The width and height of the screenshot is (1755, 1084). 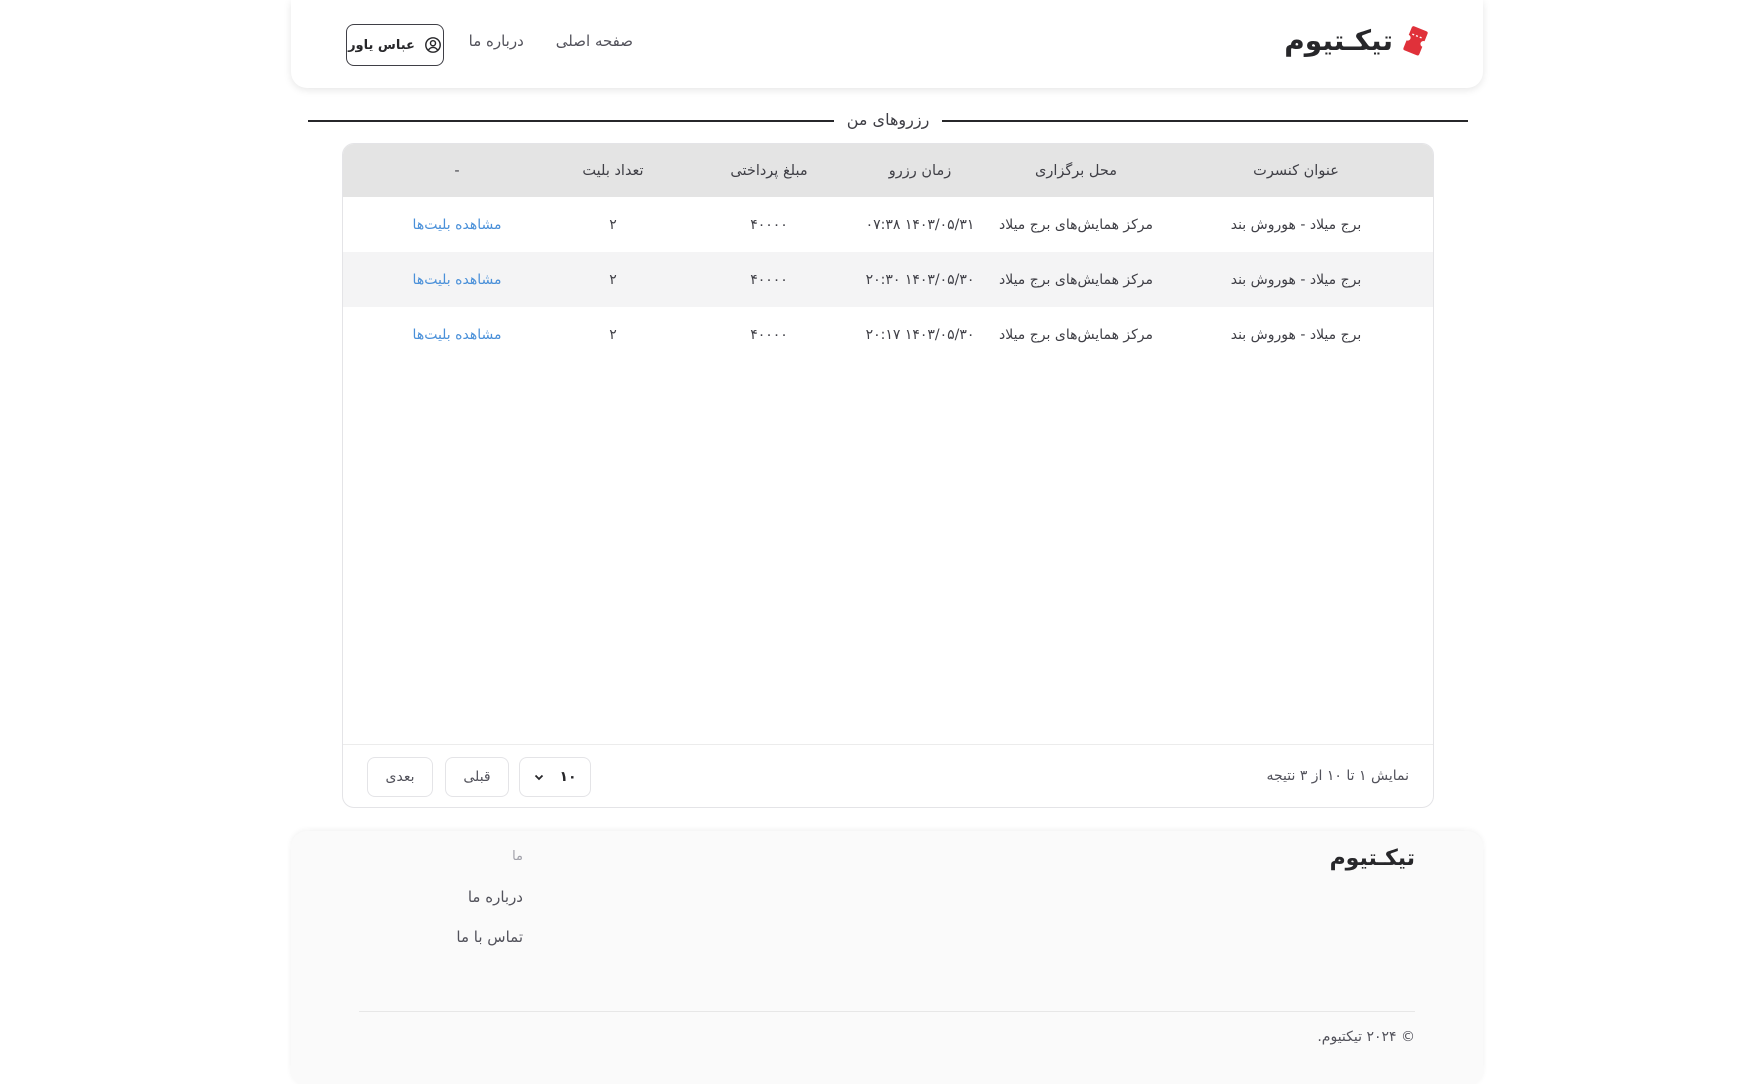 What do you see at coordinates (1415, 40) in the screenshot?
I see `ticket-logo-icon` at bounding box center [1415, 40].